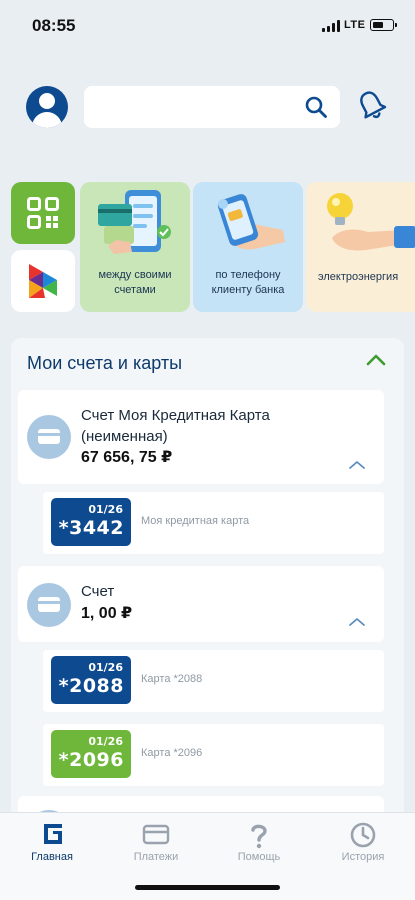 This screenshot has width=415, height=900. I want to click on question-icon, so click(259, 836).